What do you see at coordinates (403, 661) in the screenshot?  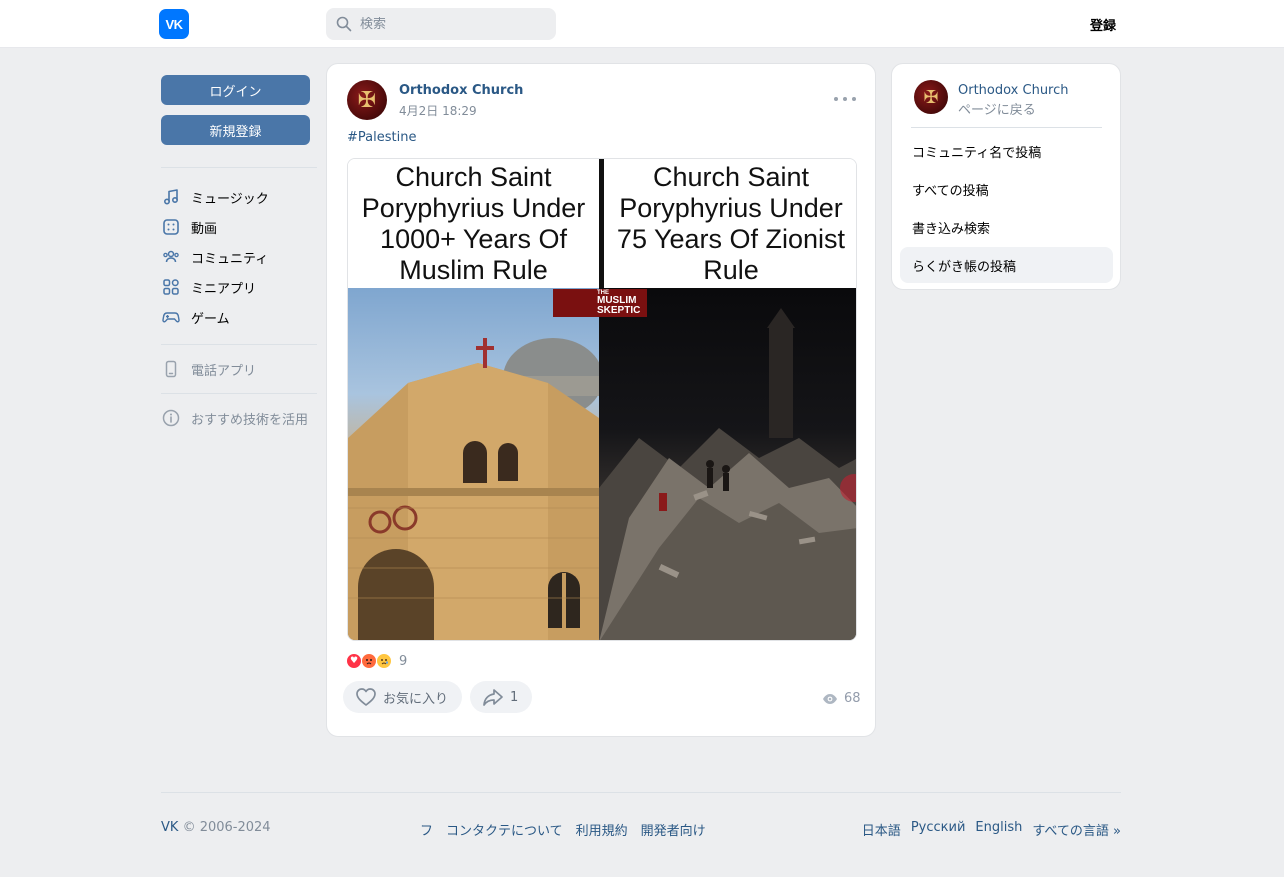 I see `reaction-count: 9` at bounding box center [403, 661].